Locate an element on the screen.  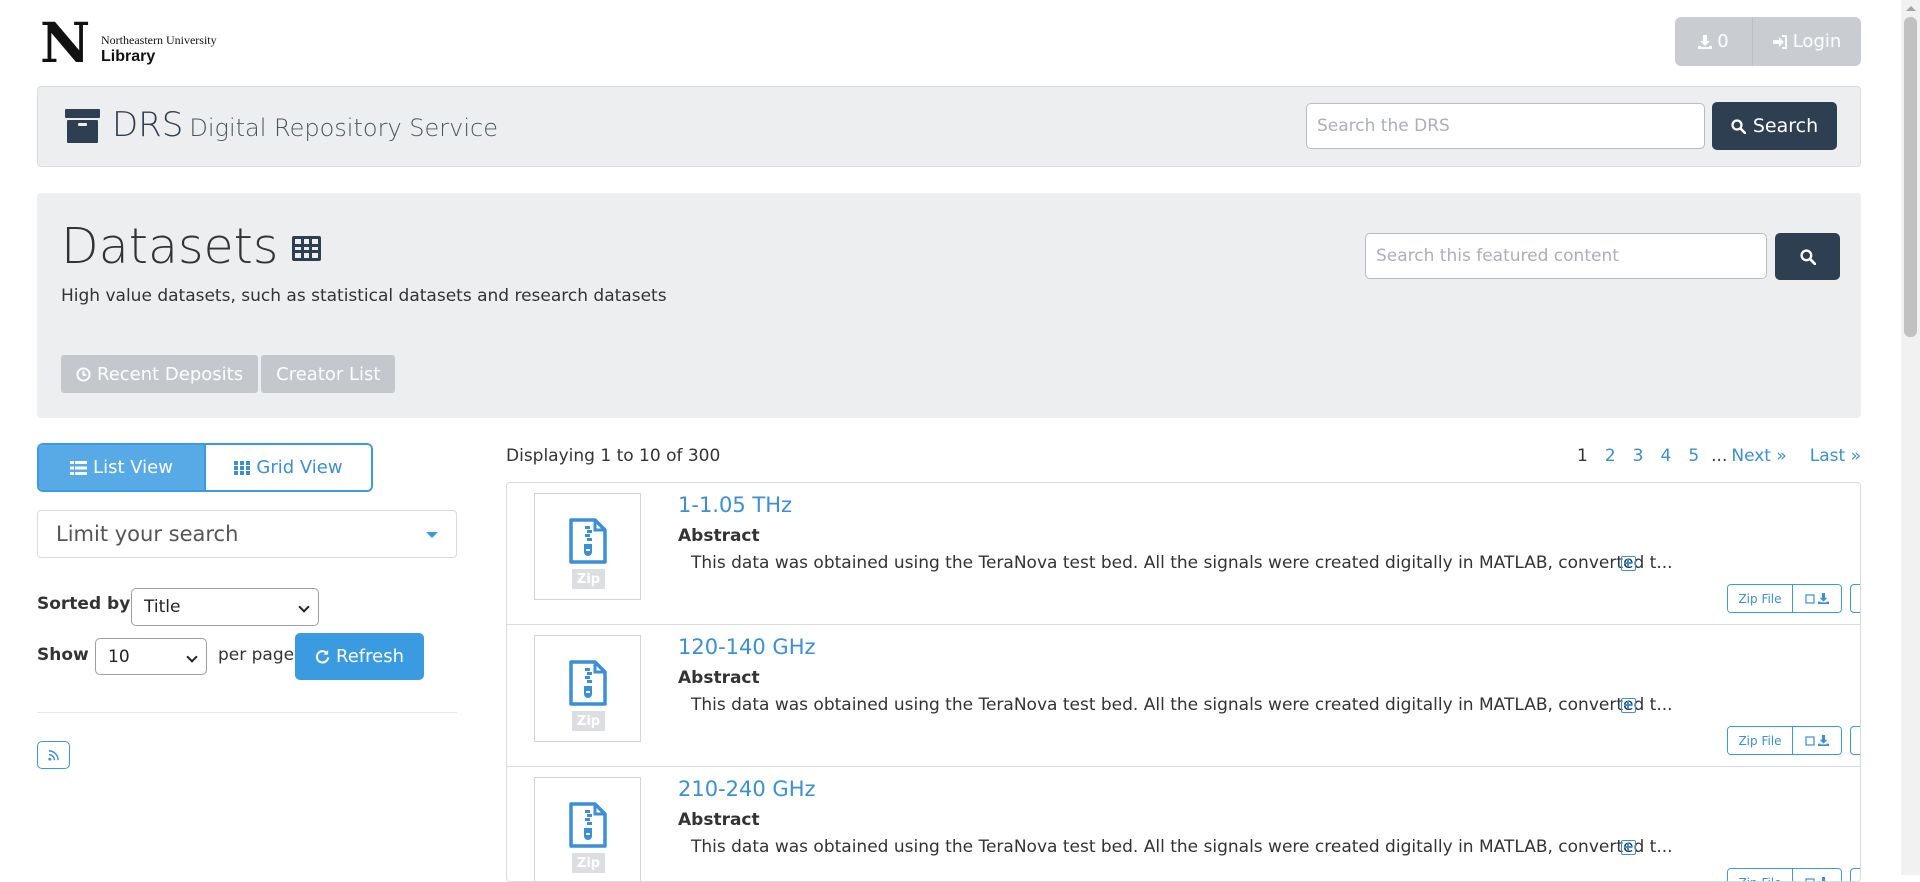
downloads-button: 0 is located at coordinates (1713, 41).